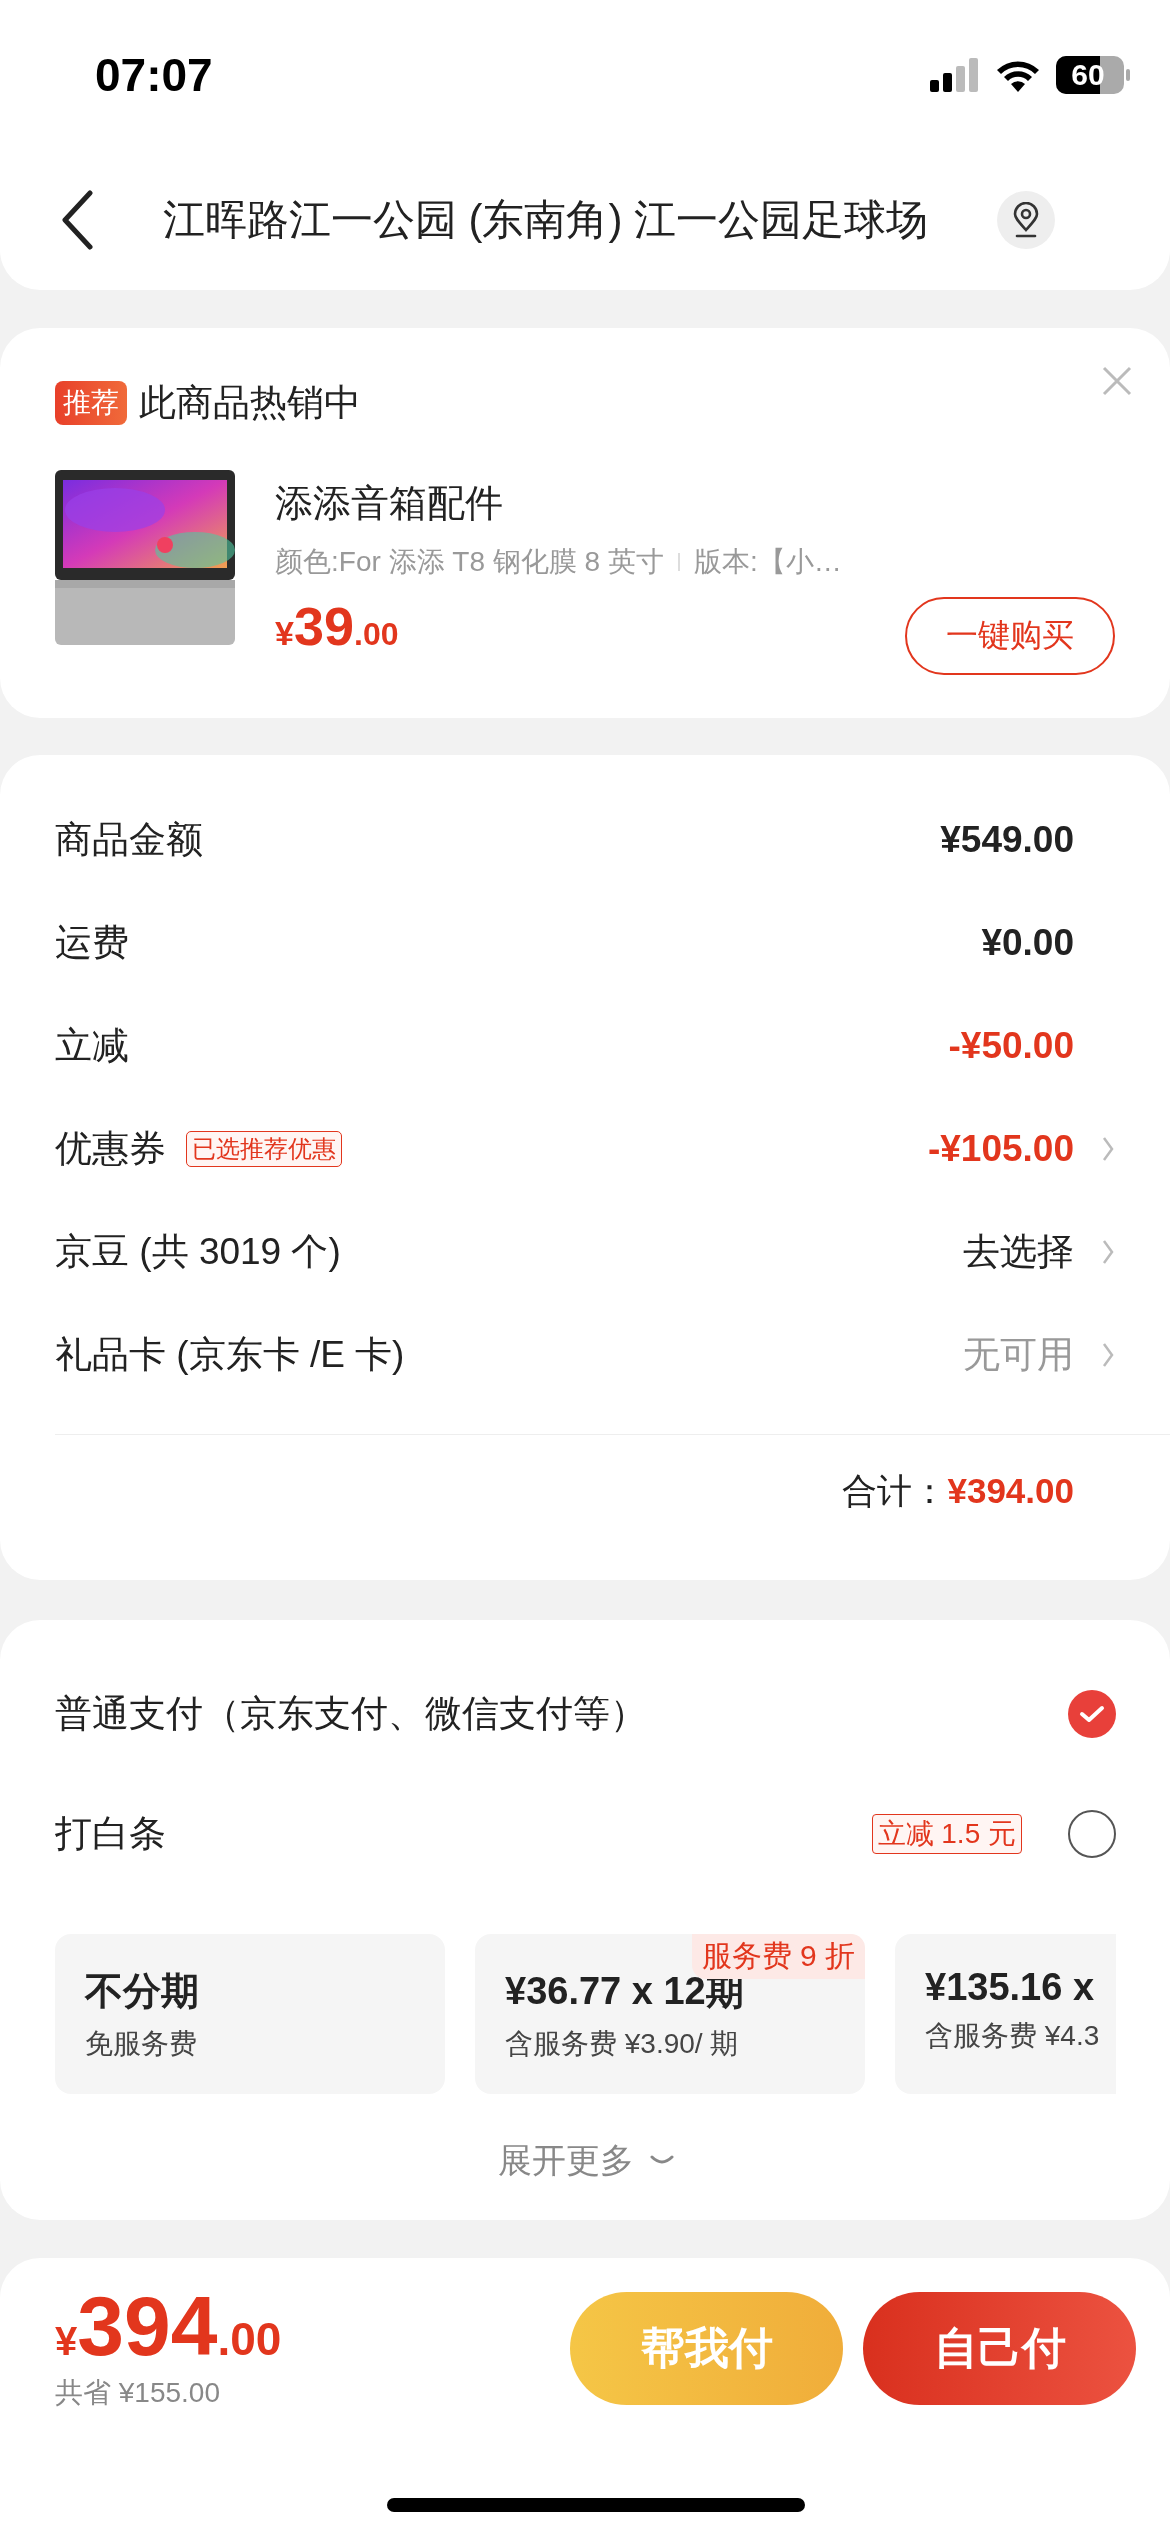  Describe the element at coordinates (351, 1714) in the screenshot. I see `payment-method-label: 普通支付（京东支付、微信支付等）` at that location.